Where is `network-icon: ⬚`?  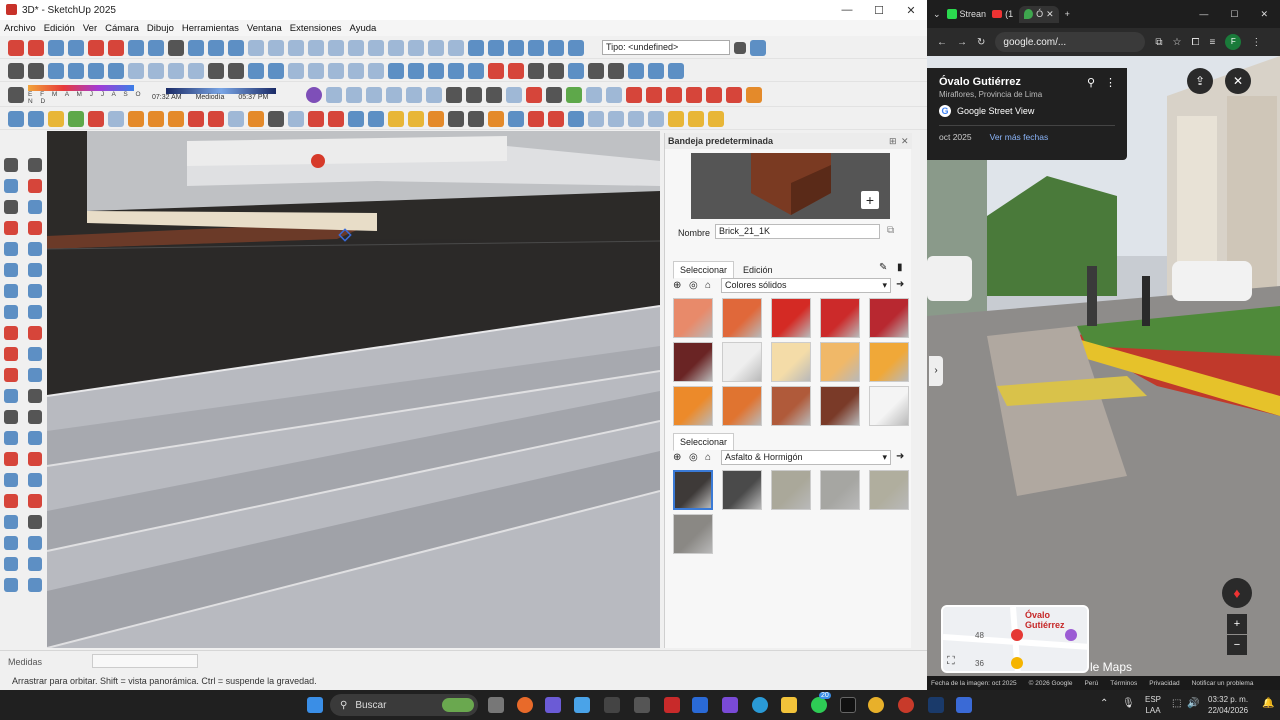
network-icon: ⬚ is located at coordinates (1176, 703).